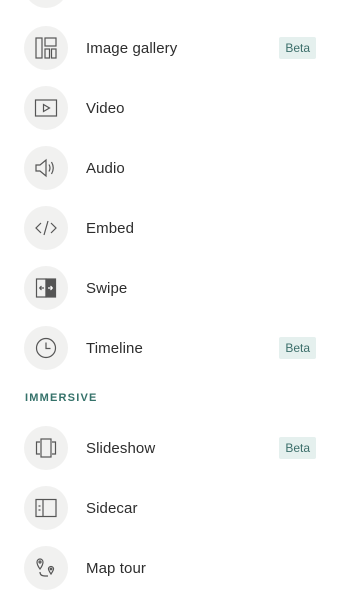  What do you see at coordinates (169, 508) in the screenshot?
I see `item-sidecar: Sidecar` at bounding box center [169, 508].